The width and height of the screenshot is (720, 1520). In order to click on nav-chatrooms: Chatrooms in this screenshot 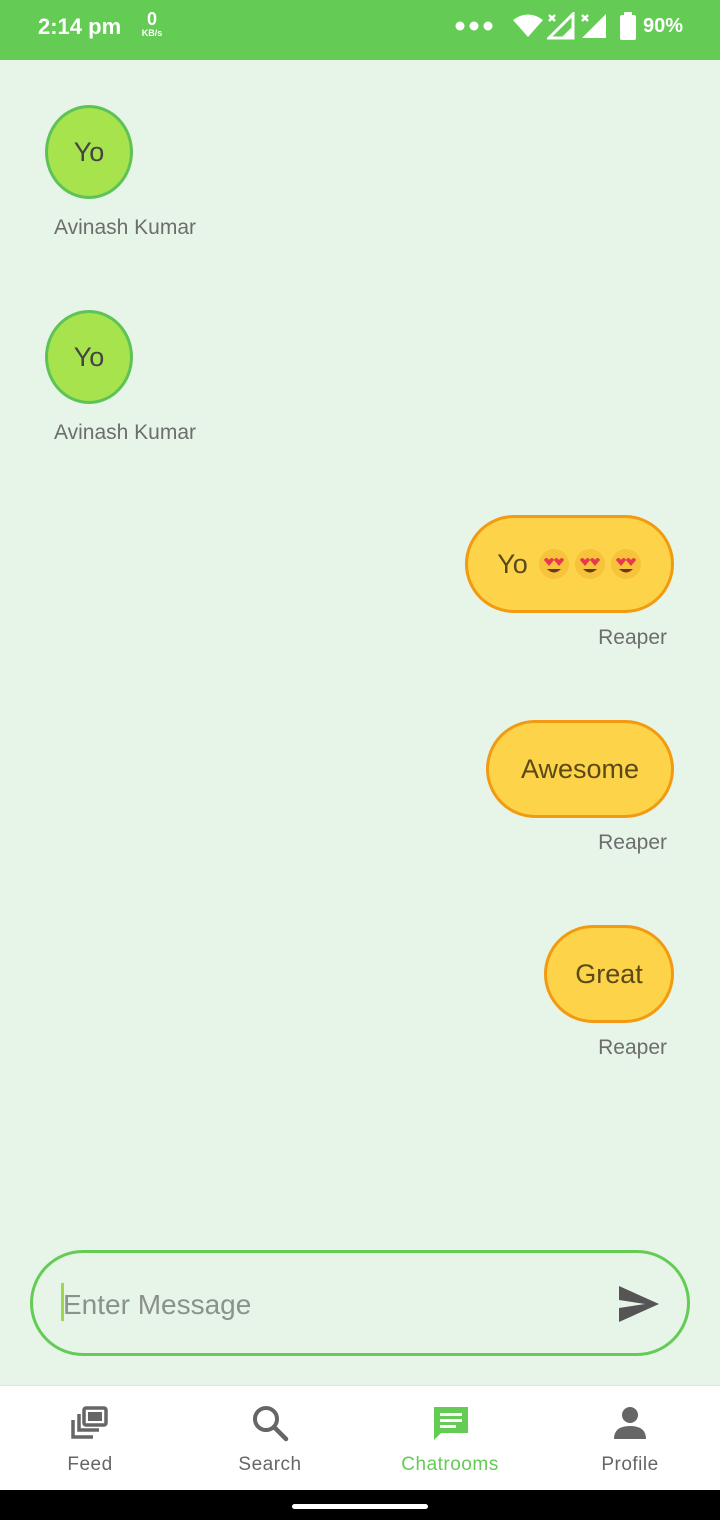, I will do `click(450, 1438)`.